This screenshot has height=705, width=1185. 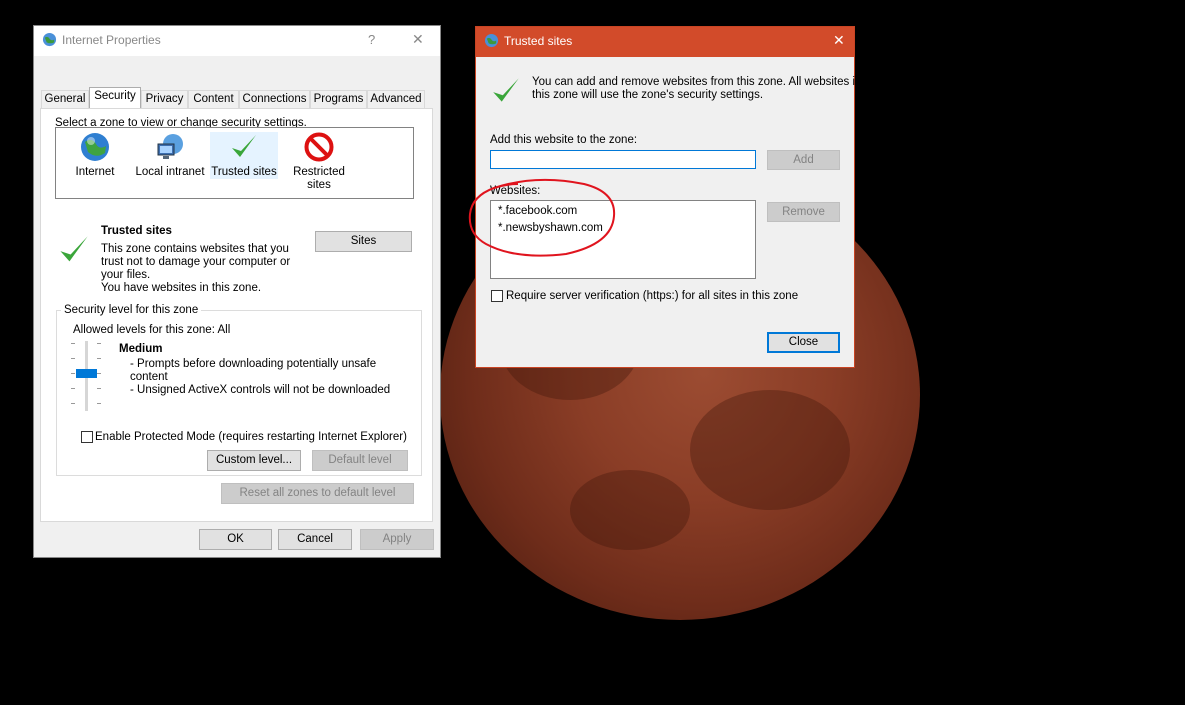 What do you see at coordinates (237, 41) in the screenshot?
I see `internet-properties-titlebar: Internet Properties ? ✕` at bounding box center [237, 41].